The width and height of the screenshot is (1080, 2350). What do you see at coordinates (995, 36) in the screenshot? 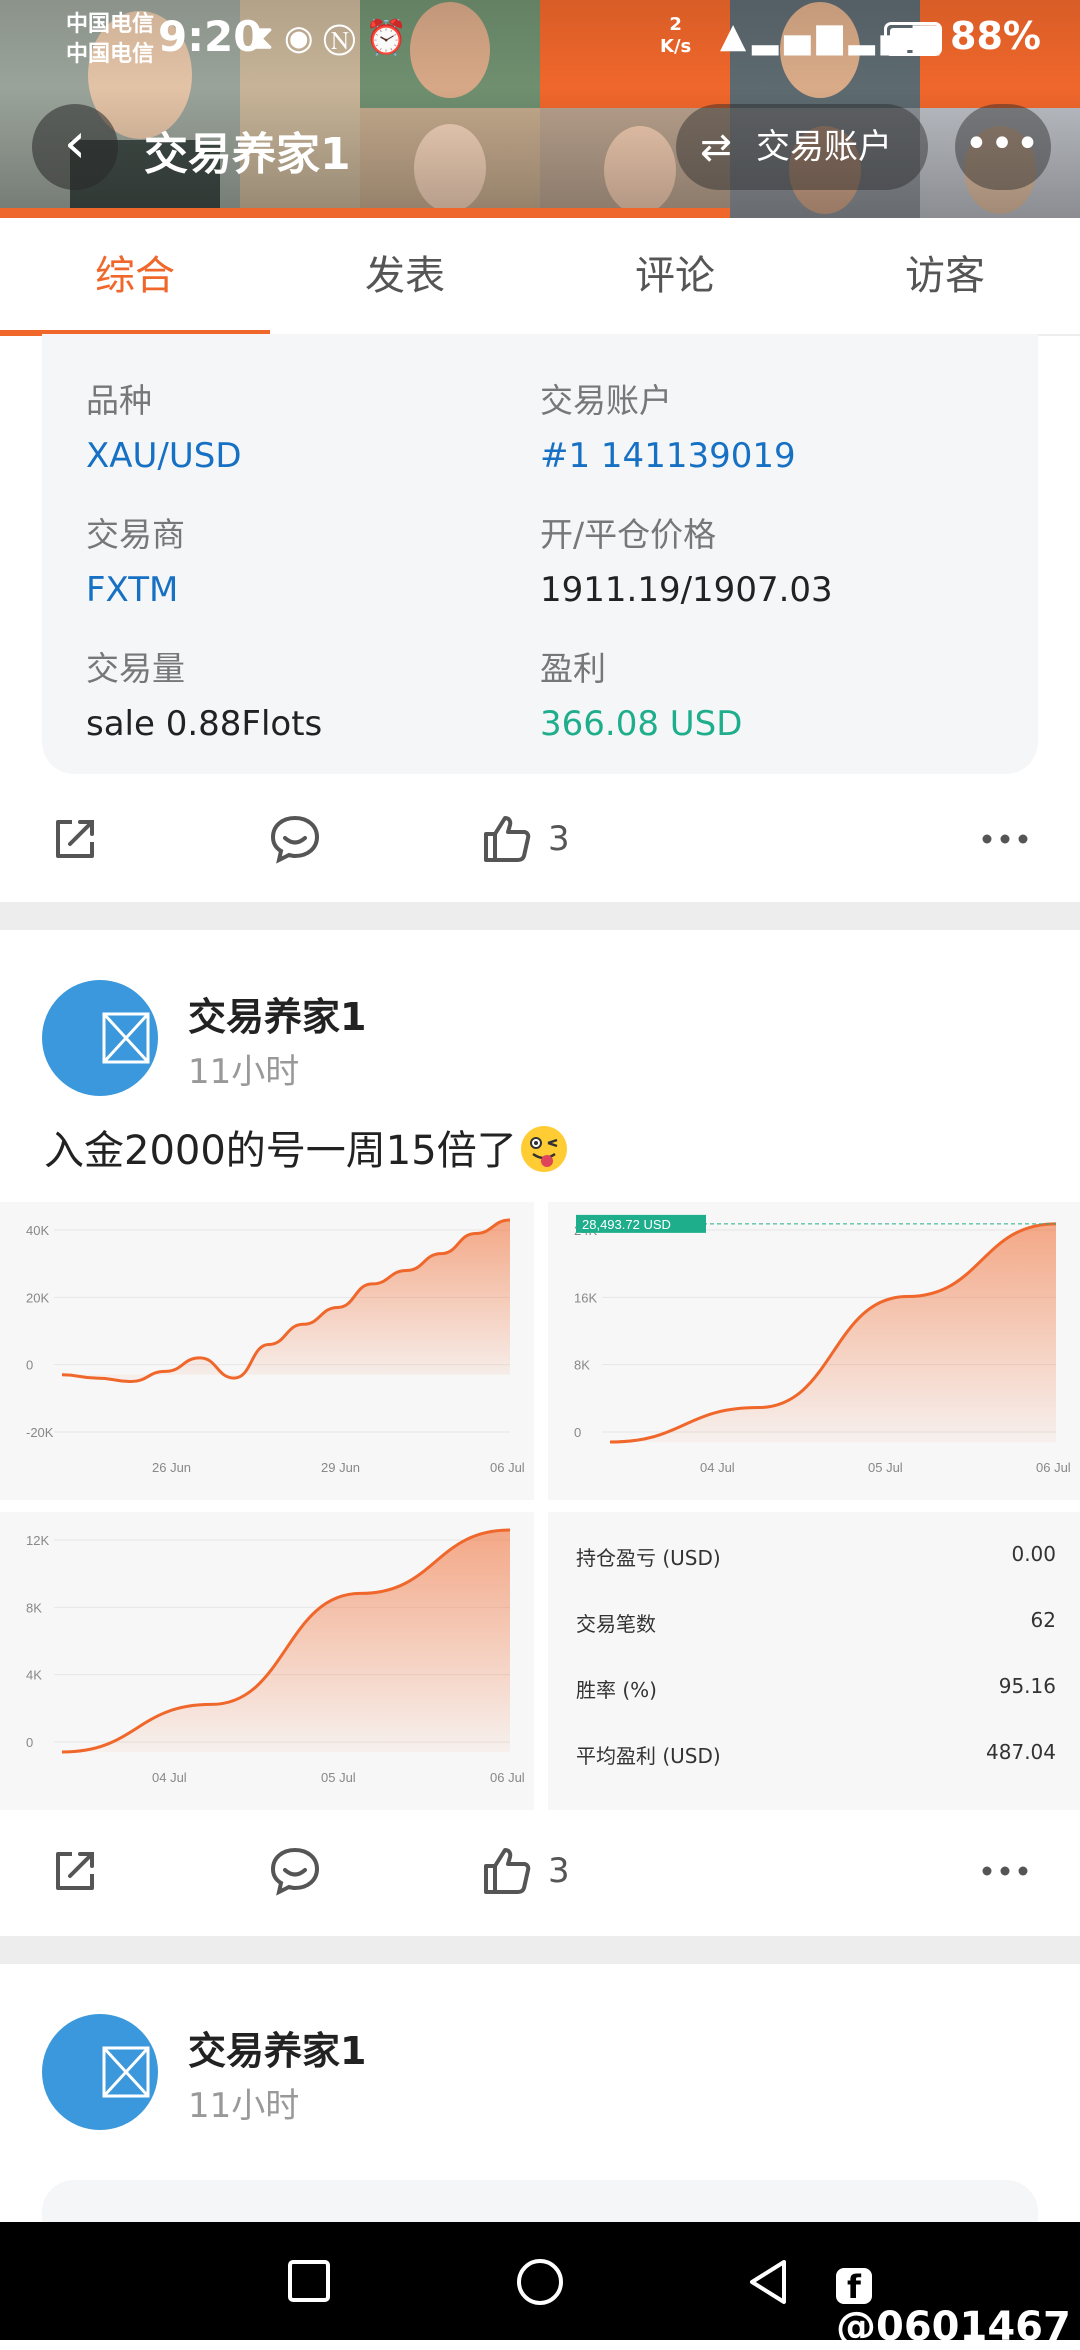
I see `battery-percent: 88%` at bounding box center [995, 36].